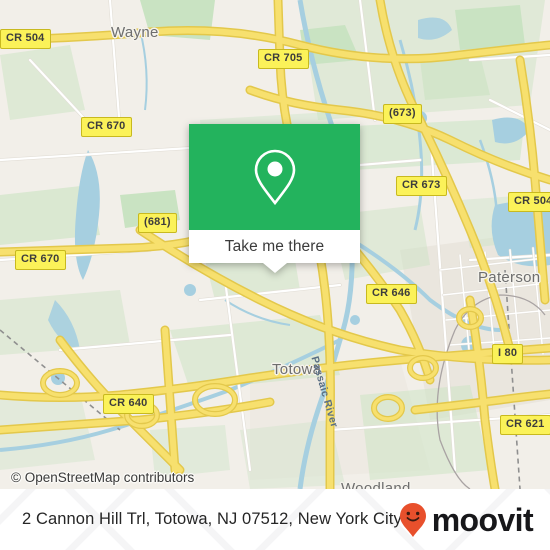 The height and width of the screenshot is (550, 550). What do you see at coordinates (274, 268) in the screenshot?
I see `popup-tail-pointer` at bounding box center [274, 268].